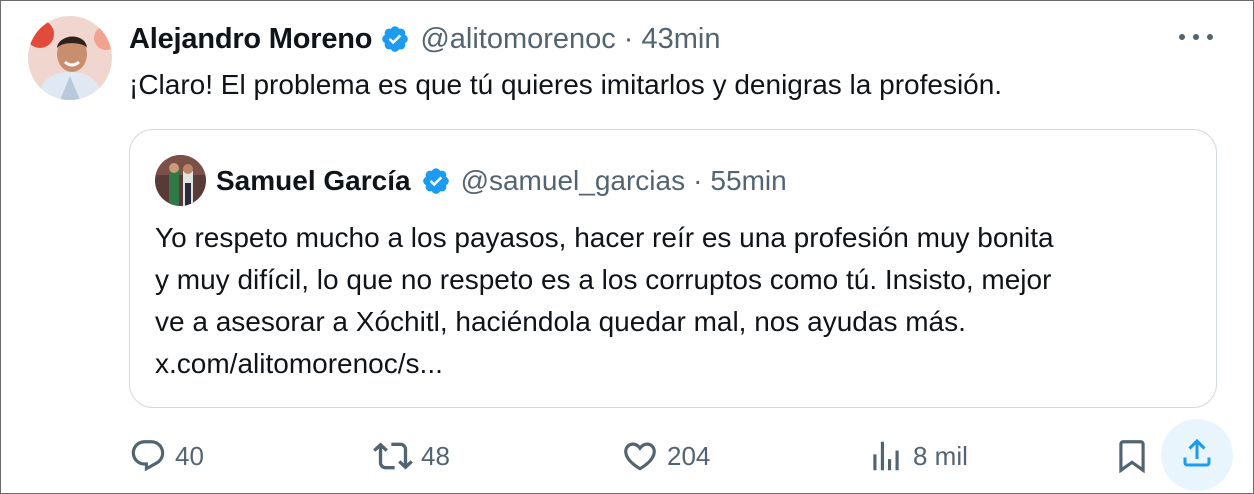  What do you see at coordinates (573, 181) in the screenshot?
I see `quoted-author-handle: @samuel_garcias` at bounding box center [573, 181].